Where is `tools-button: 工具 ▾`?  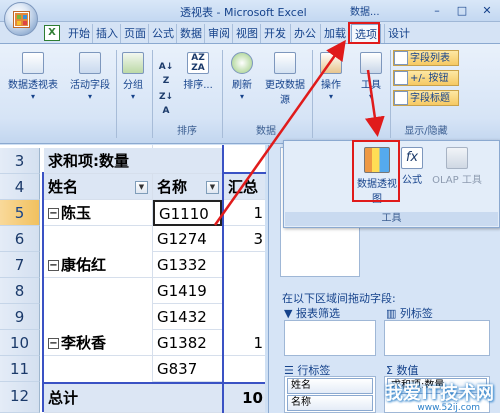 tools-button: 工具 ▾ is located at coordinates (371, 77).